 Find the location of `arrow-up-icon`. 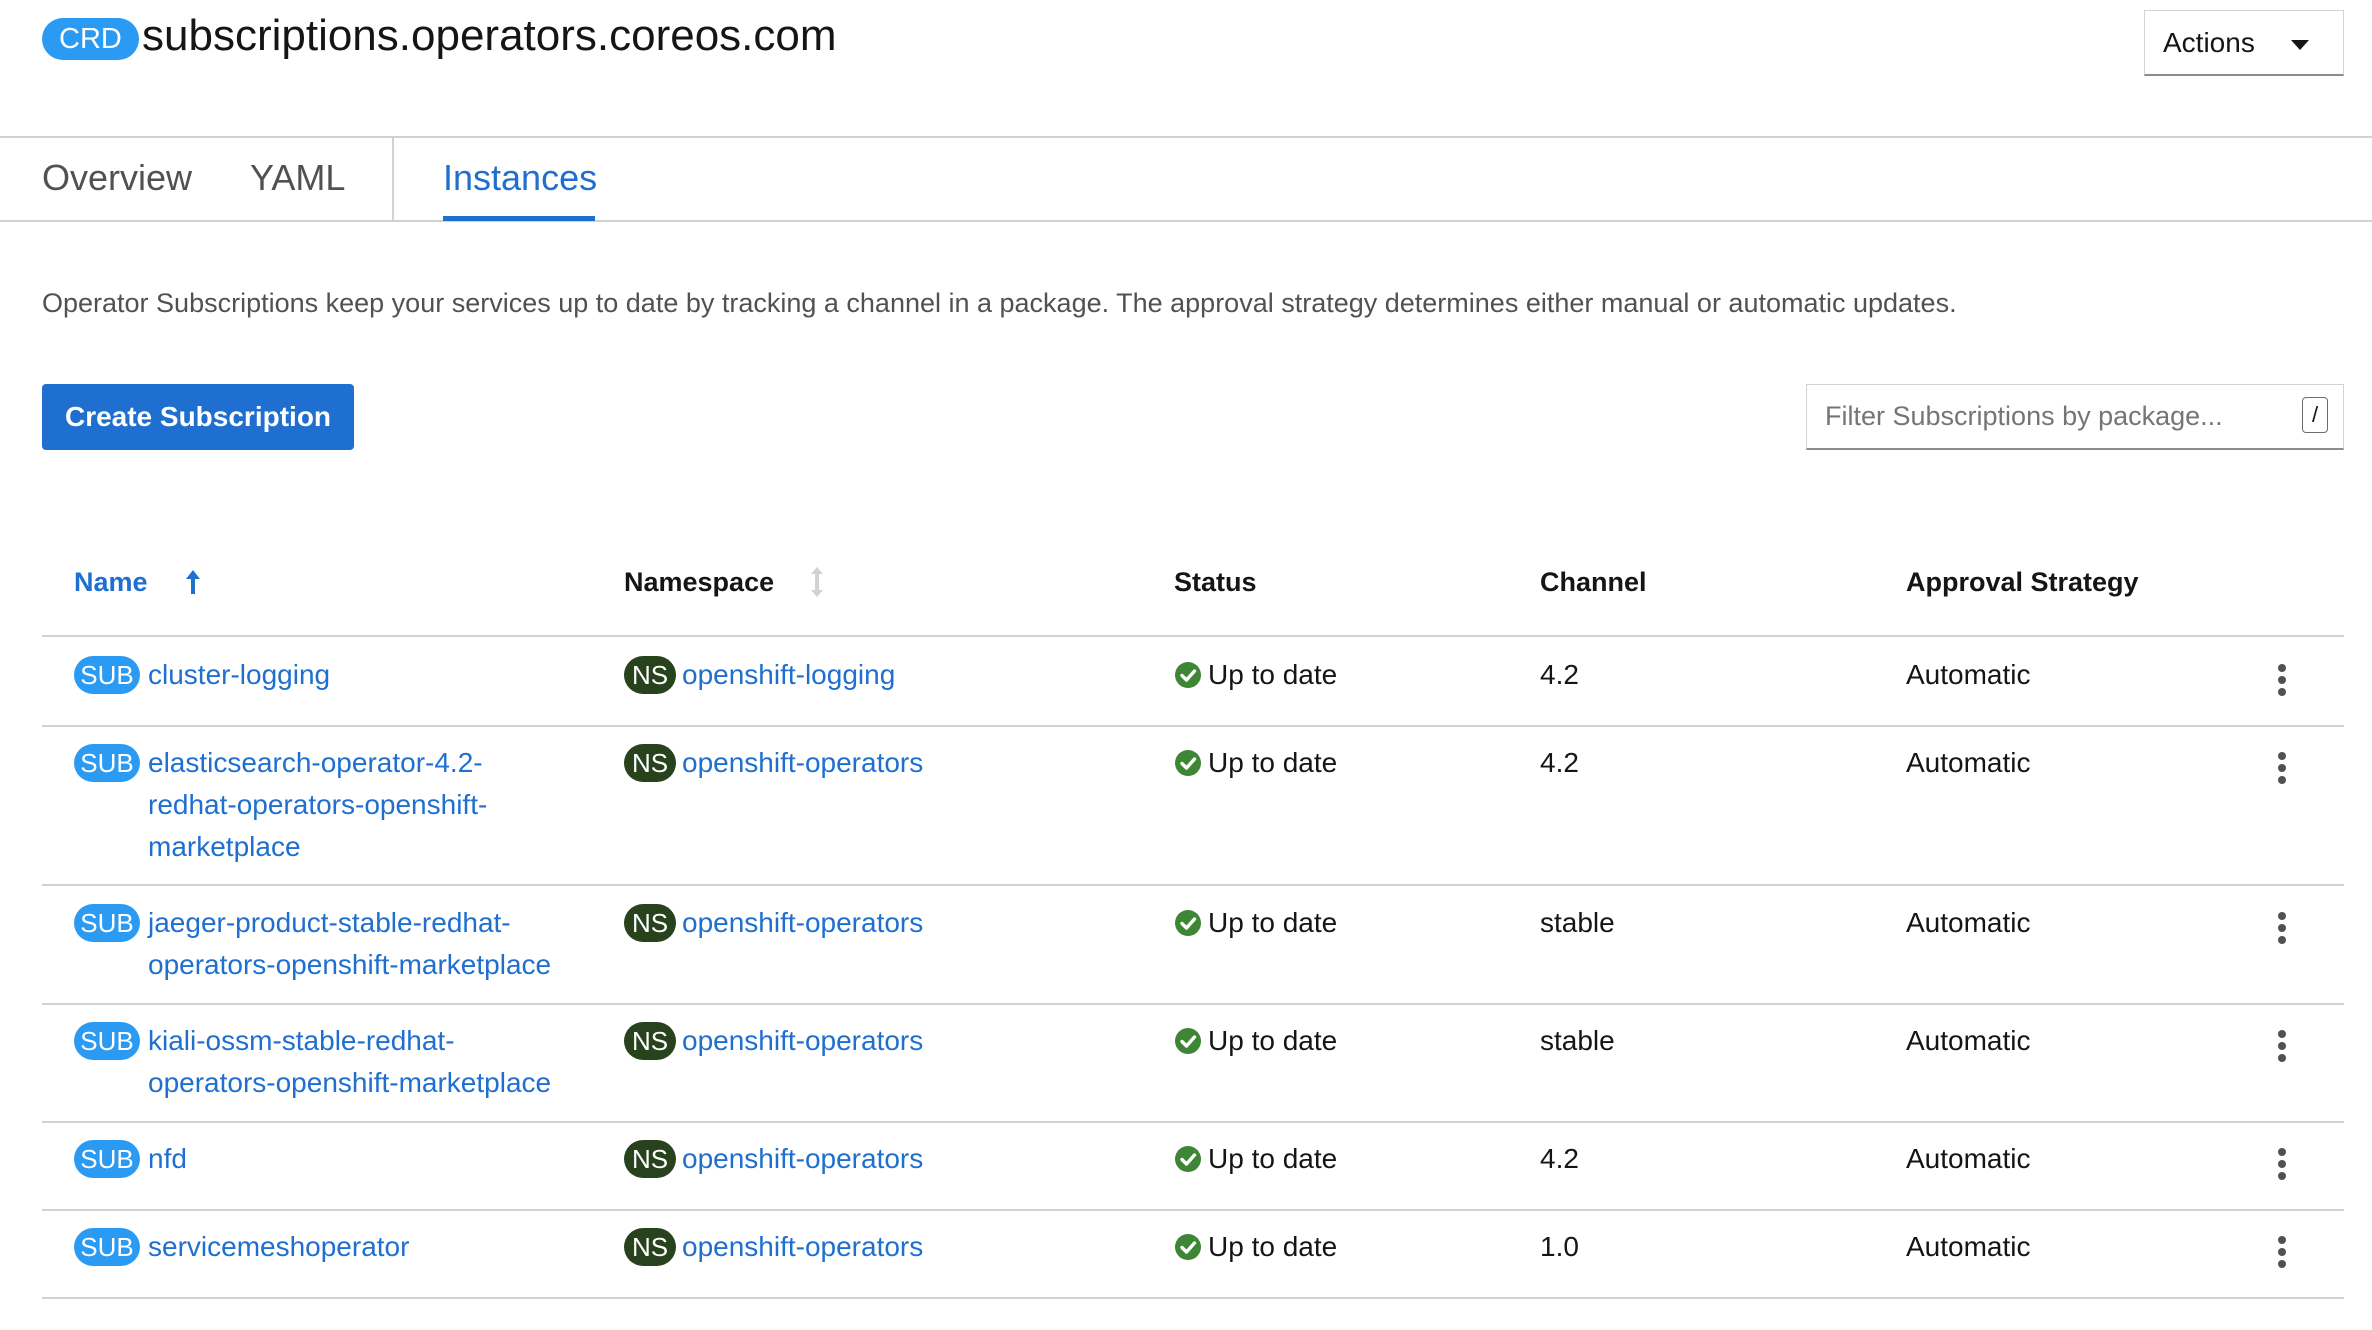

arrow-up-icon is located at coordinates (193, 582).